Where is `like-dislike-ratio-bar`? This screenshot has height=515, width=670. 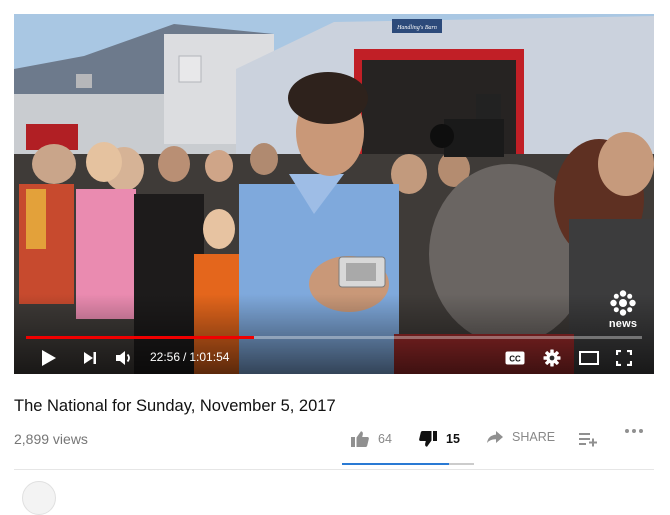 like-dislike-ratio-bar is located at coordinates (408, 464).